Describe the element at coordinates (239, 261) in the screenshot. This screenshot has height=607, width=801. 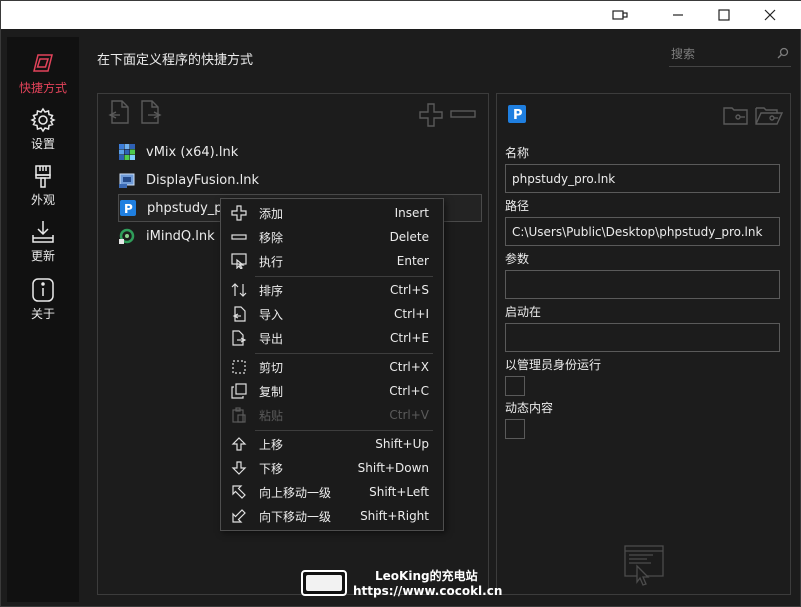
I see `run-icon` at that location.